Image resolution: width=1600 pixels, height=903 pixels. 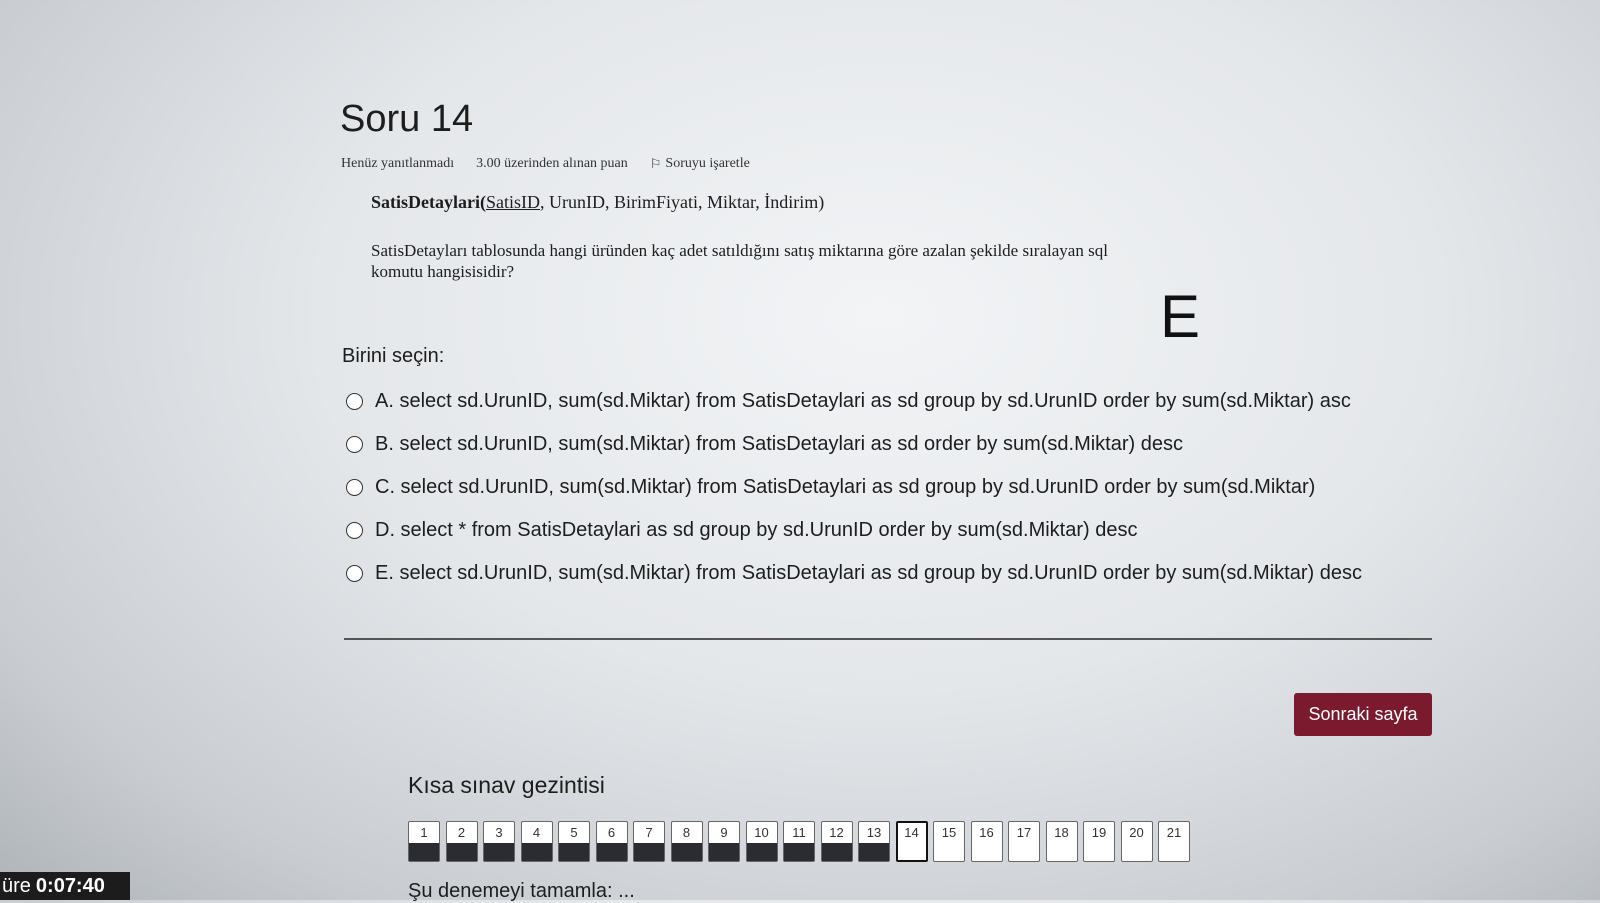 What do you see at coordinates (655, 163) in the screenshot?
I see `flag-icon: ⚐` at bounding box center [655, 163].